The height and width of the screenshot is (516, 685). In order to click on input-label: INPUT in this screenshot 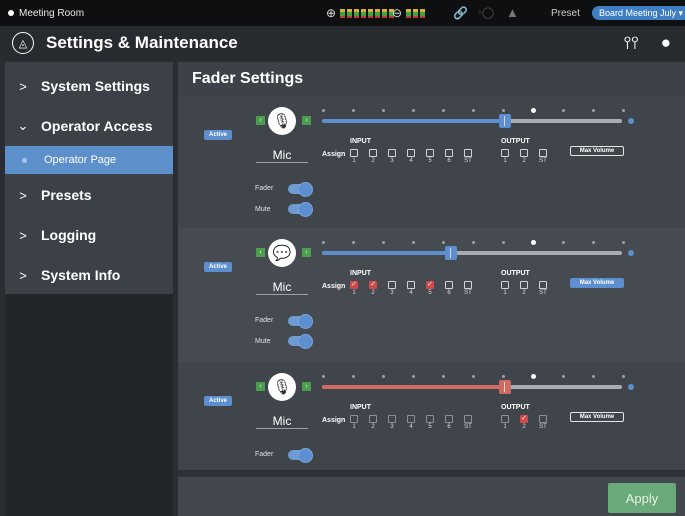, I will do `click(360, 273)`.